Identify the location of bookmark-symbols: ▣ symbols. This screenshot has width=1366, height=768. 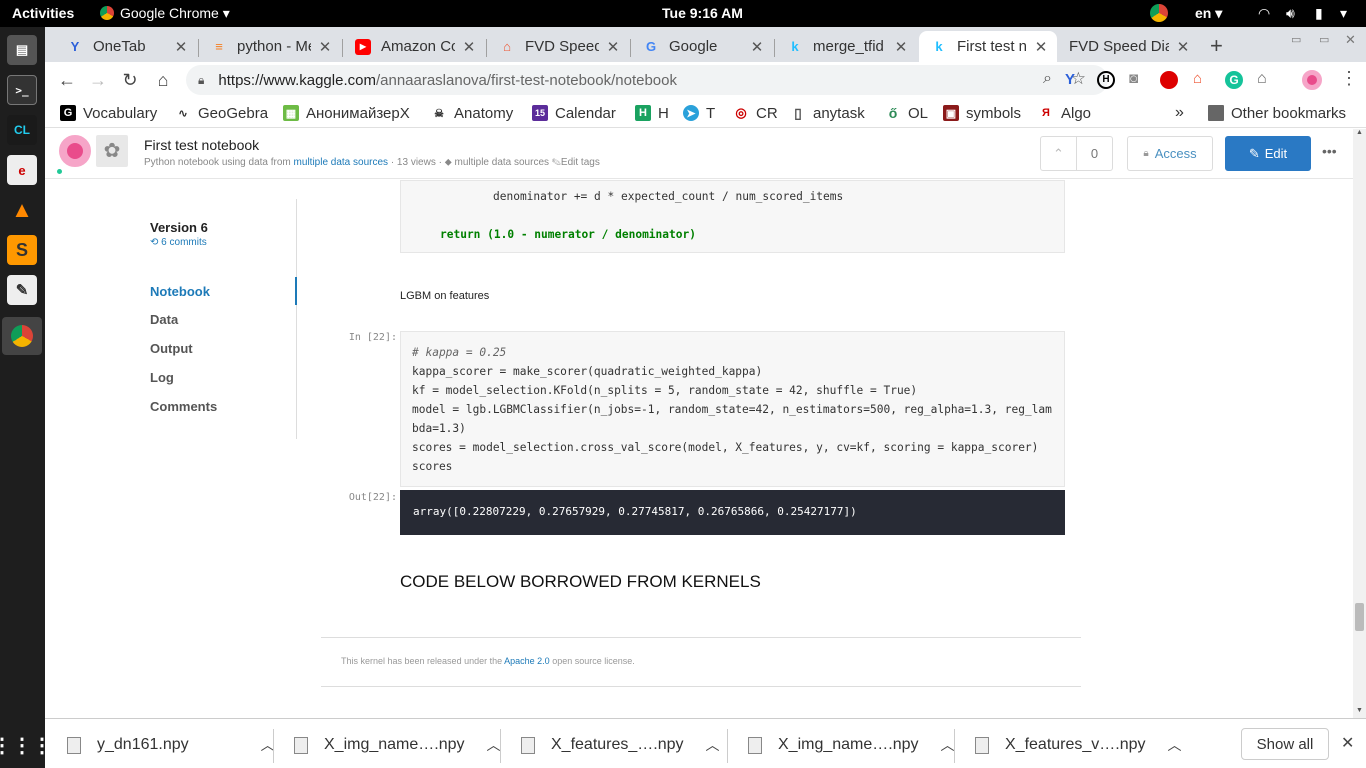
(982, 113).